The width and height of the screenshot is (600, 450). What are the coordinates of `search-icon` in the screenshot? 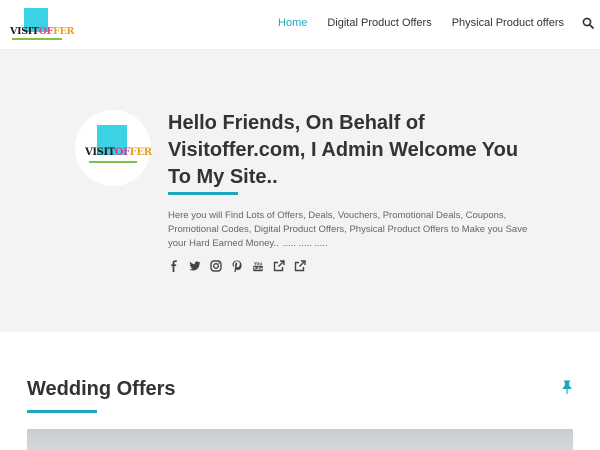 It's located at (588, 23).